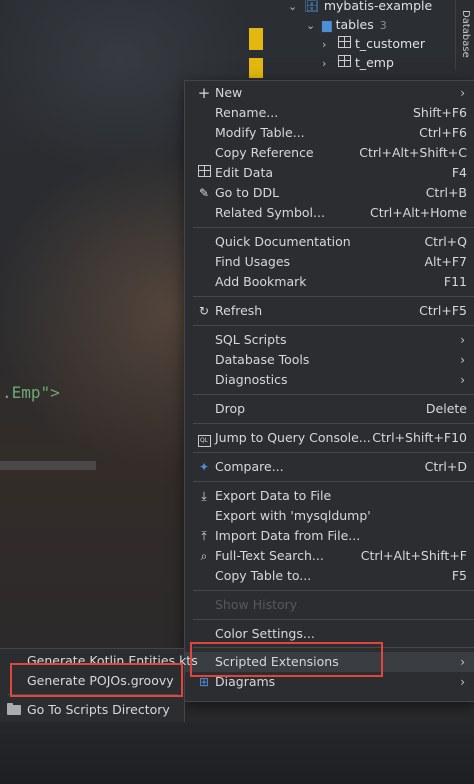  I want to click on db-icon: 🗄, so click(311, 6).